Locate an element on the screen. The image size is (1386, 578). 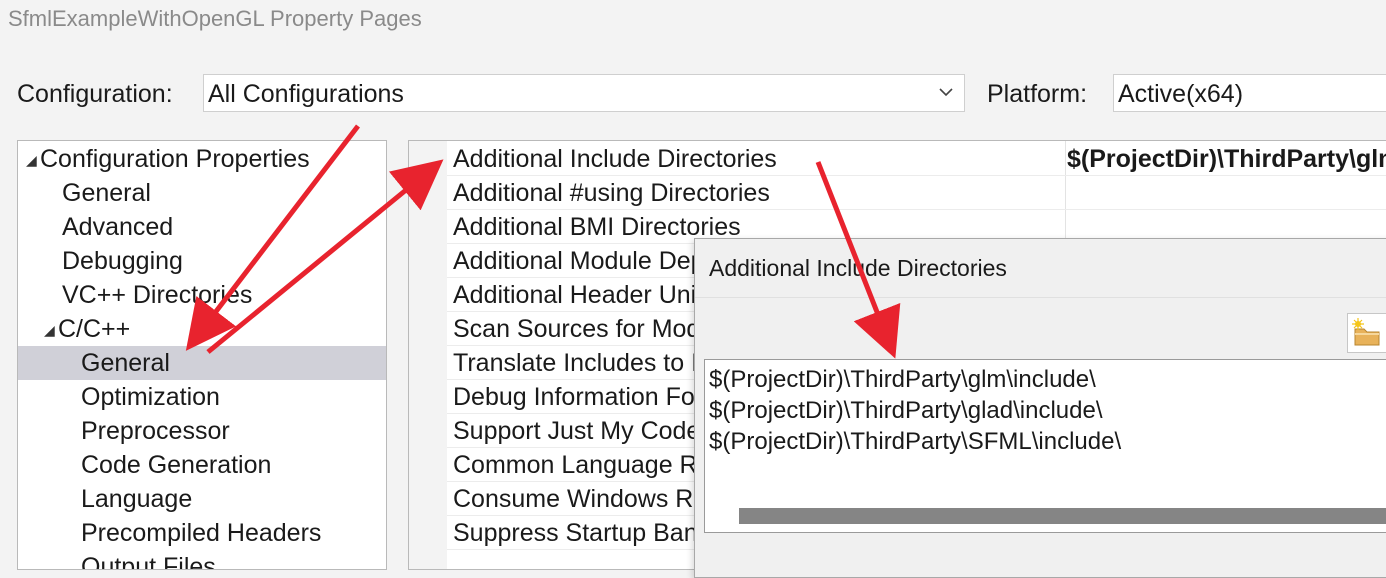
platform-value: Active(x64) is located at coordinates (1181, 94).